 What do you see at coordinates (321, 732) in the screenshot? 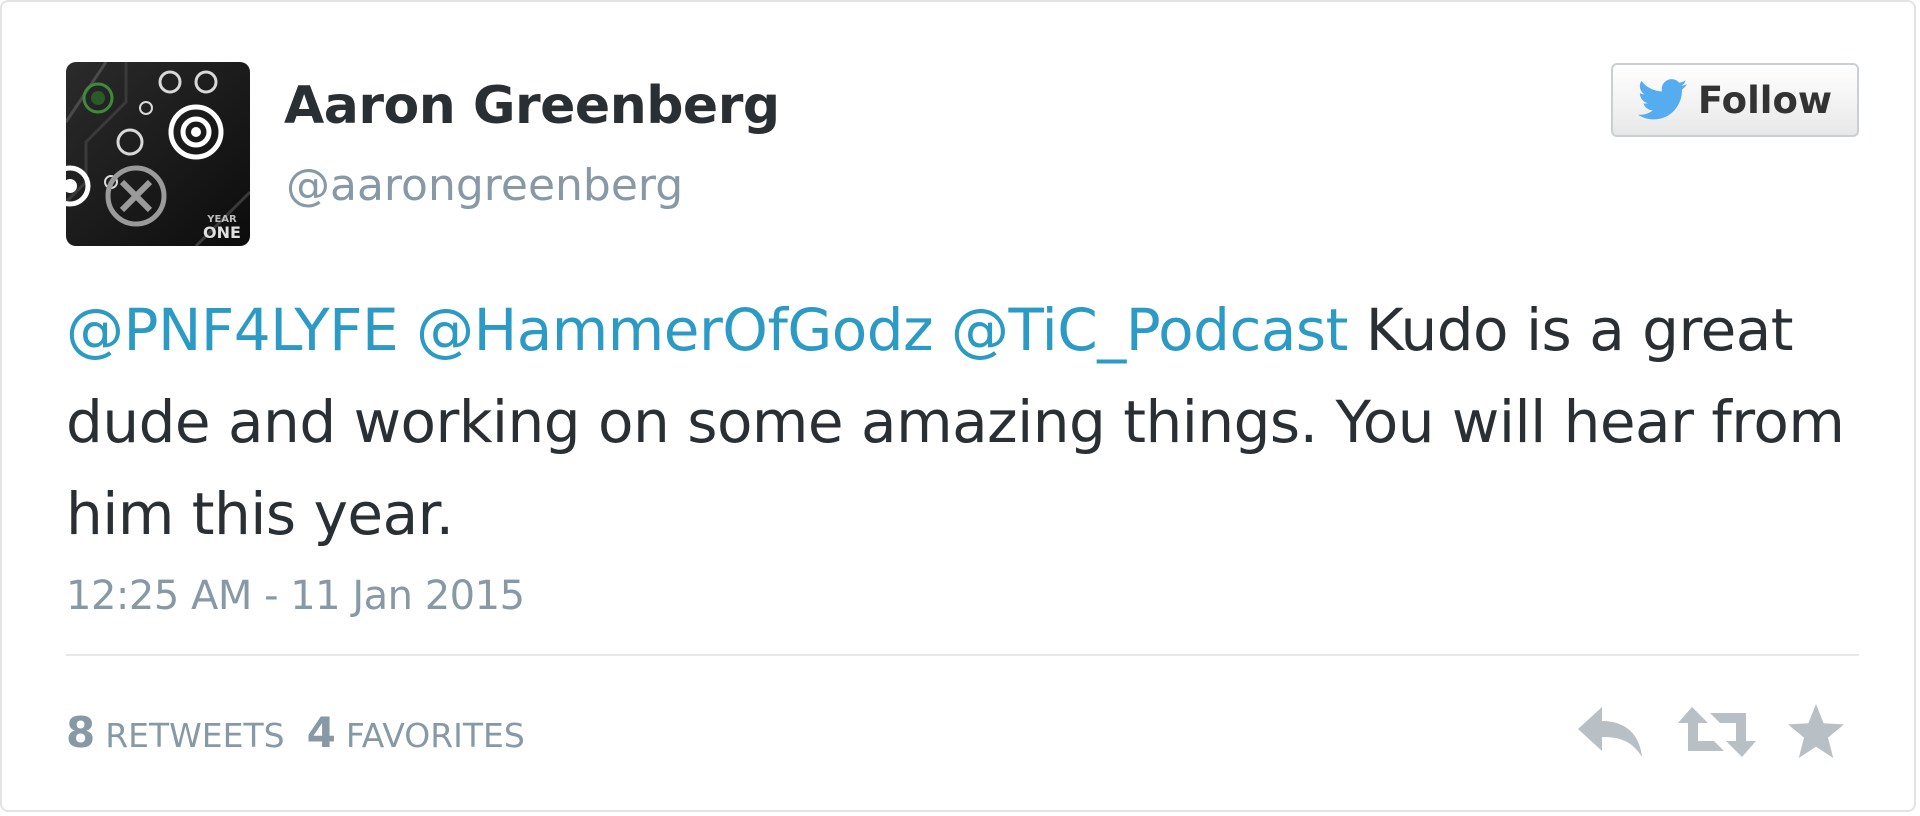
I see `favorites-count: 4` at bounding box center [321, 732].